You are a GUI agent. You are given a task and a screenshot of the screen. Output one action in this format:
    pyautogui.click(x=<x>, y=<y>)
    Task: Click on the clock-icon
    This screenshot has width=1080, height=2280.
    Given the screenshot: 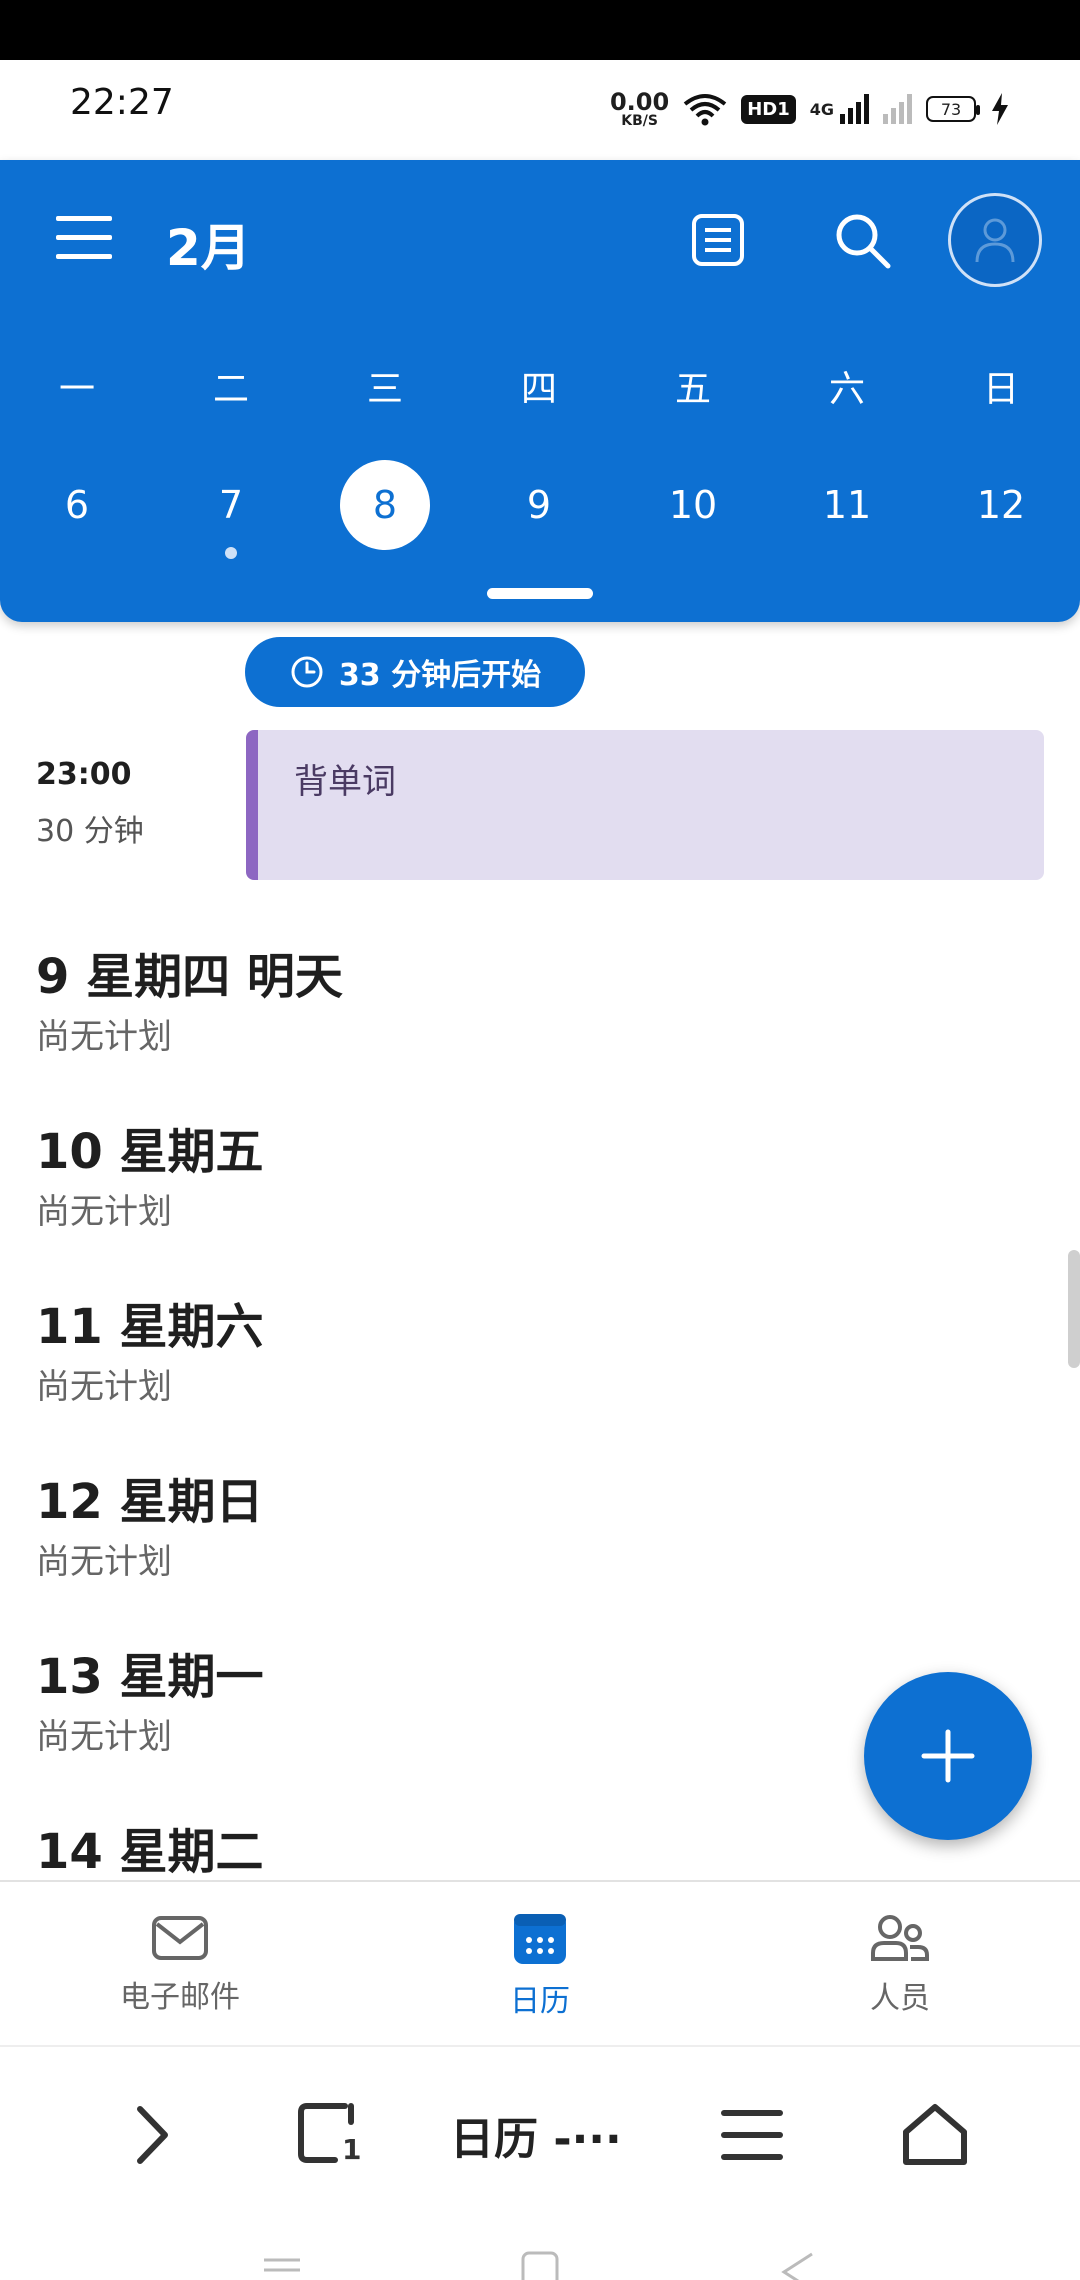 What is the action you would take?
    pyautogui.click(x=307, y=672)
    